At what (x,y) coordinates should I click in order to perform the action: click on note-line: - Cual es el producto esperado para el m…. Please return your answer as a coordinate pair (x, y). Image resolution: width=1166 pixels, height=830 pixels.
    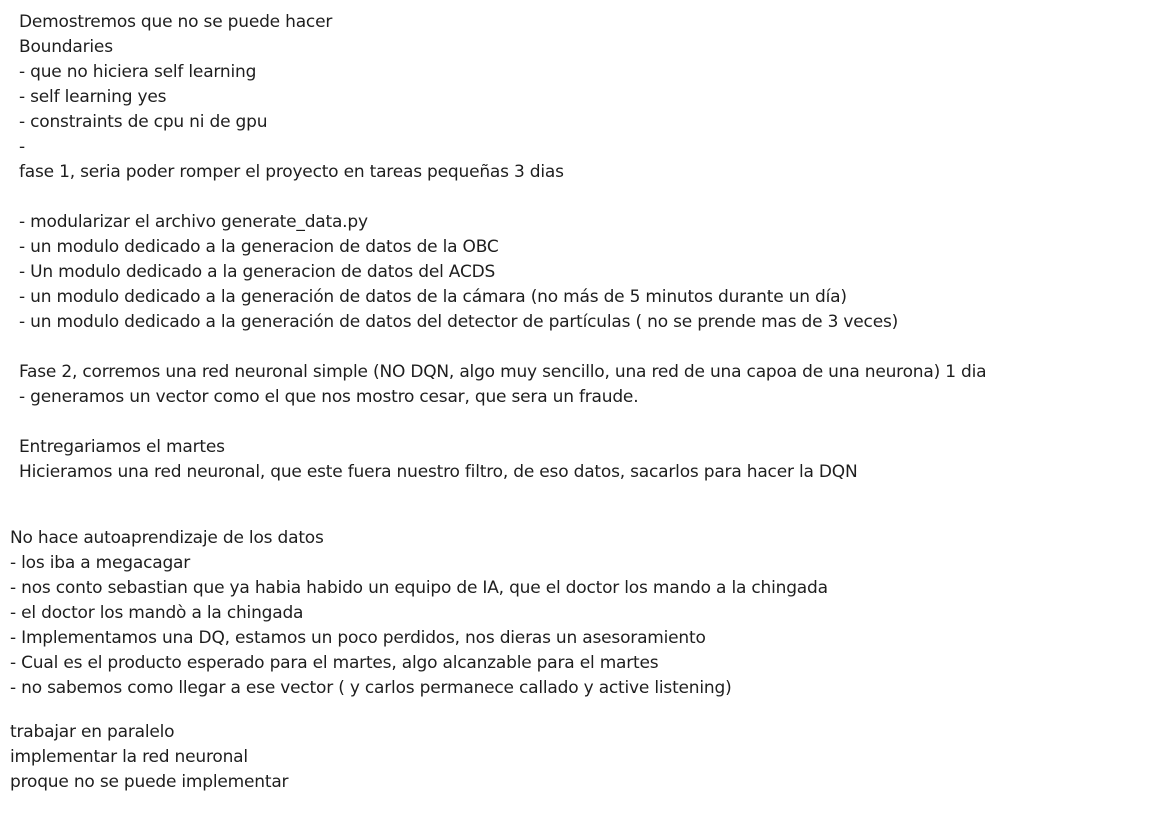
    Looking at the image, I should click on (334, 663).